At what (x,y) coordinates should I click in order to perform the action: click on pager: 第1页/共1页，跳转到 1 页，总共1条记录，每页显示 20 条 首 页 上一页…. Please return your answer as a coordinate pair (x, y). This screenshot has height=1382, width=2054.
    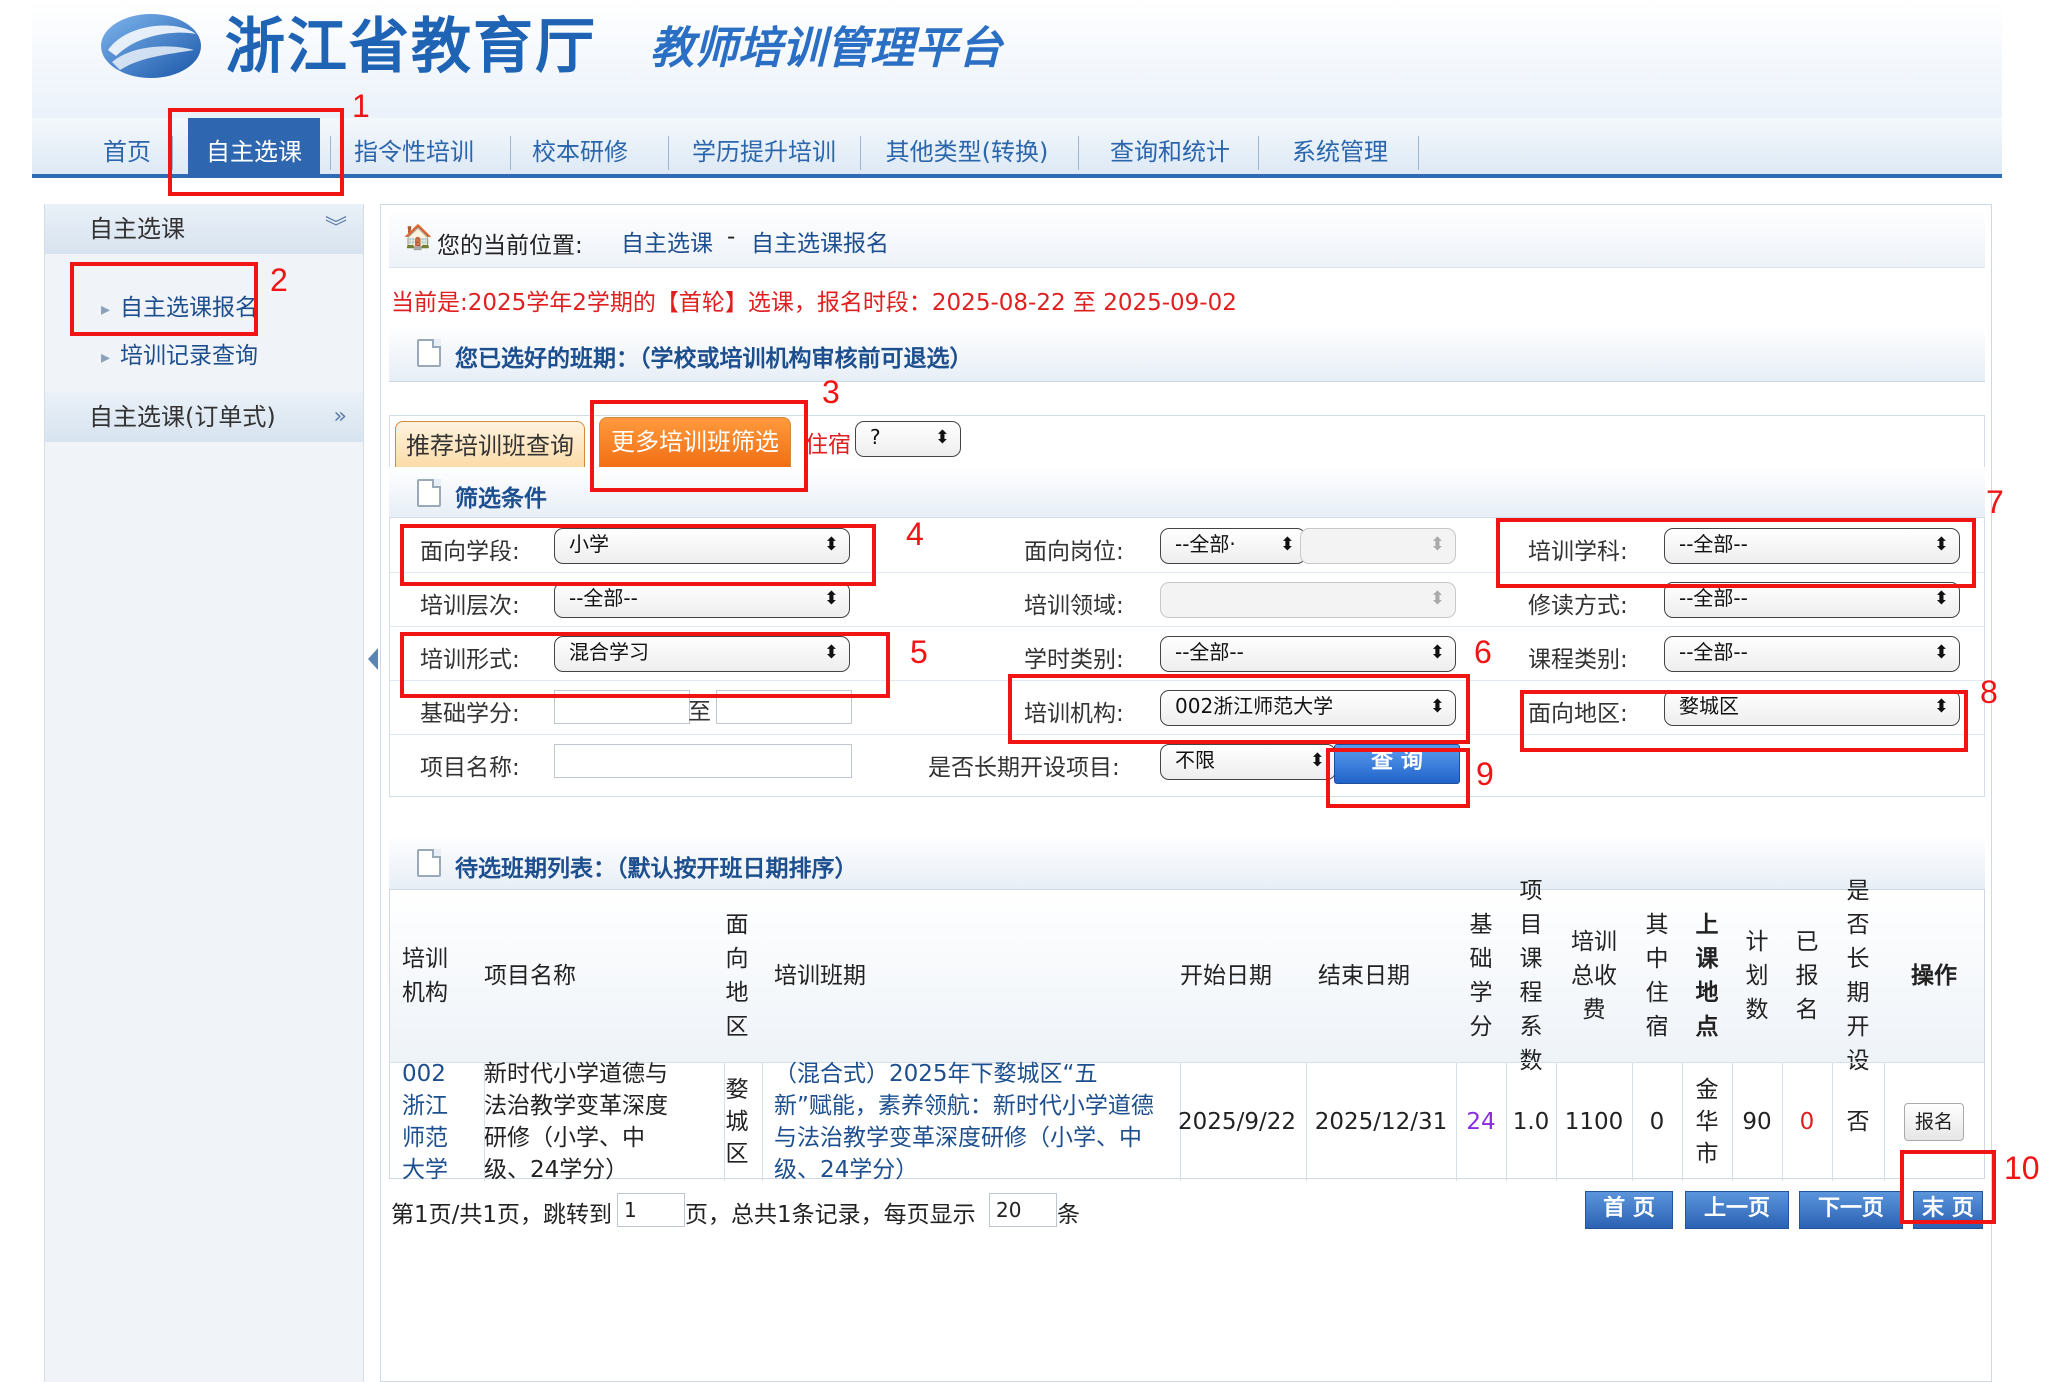
    Looking at the image, I should click on (1187, 1210).